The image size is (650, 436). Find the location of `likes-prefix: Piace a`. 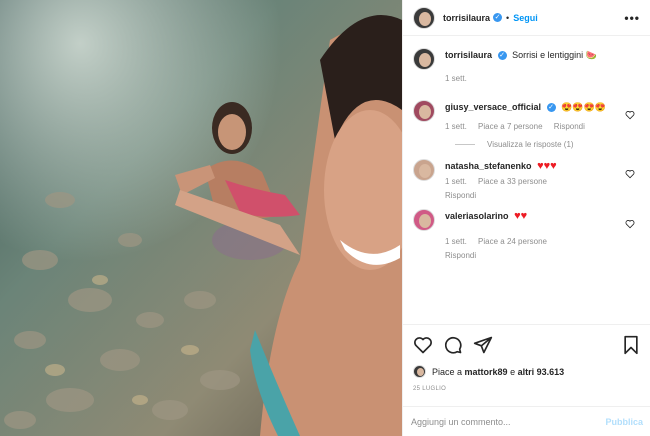

likes-prefix: Piace a is located at coordinates (447, 371).